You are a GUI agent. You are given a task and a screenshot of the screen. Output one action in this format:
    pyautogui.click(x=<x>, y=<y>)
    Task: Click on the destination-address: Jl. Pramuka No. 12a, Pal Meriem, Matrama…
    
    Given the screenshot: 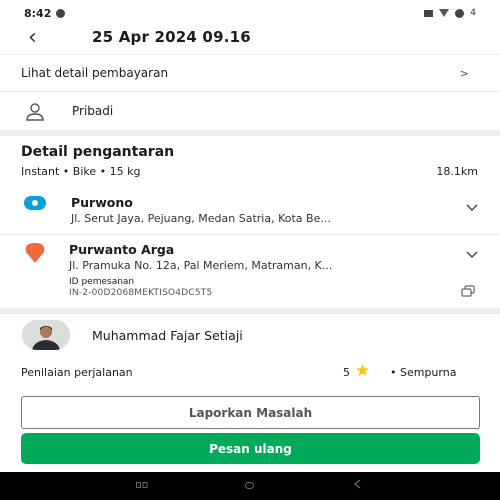 What is the action you would take?
    pyautogui.click(x=201, y=265)
    